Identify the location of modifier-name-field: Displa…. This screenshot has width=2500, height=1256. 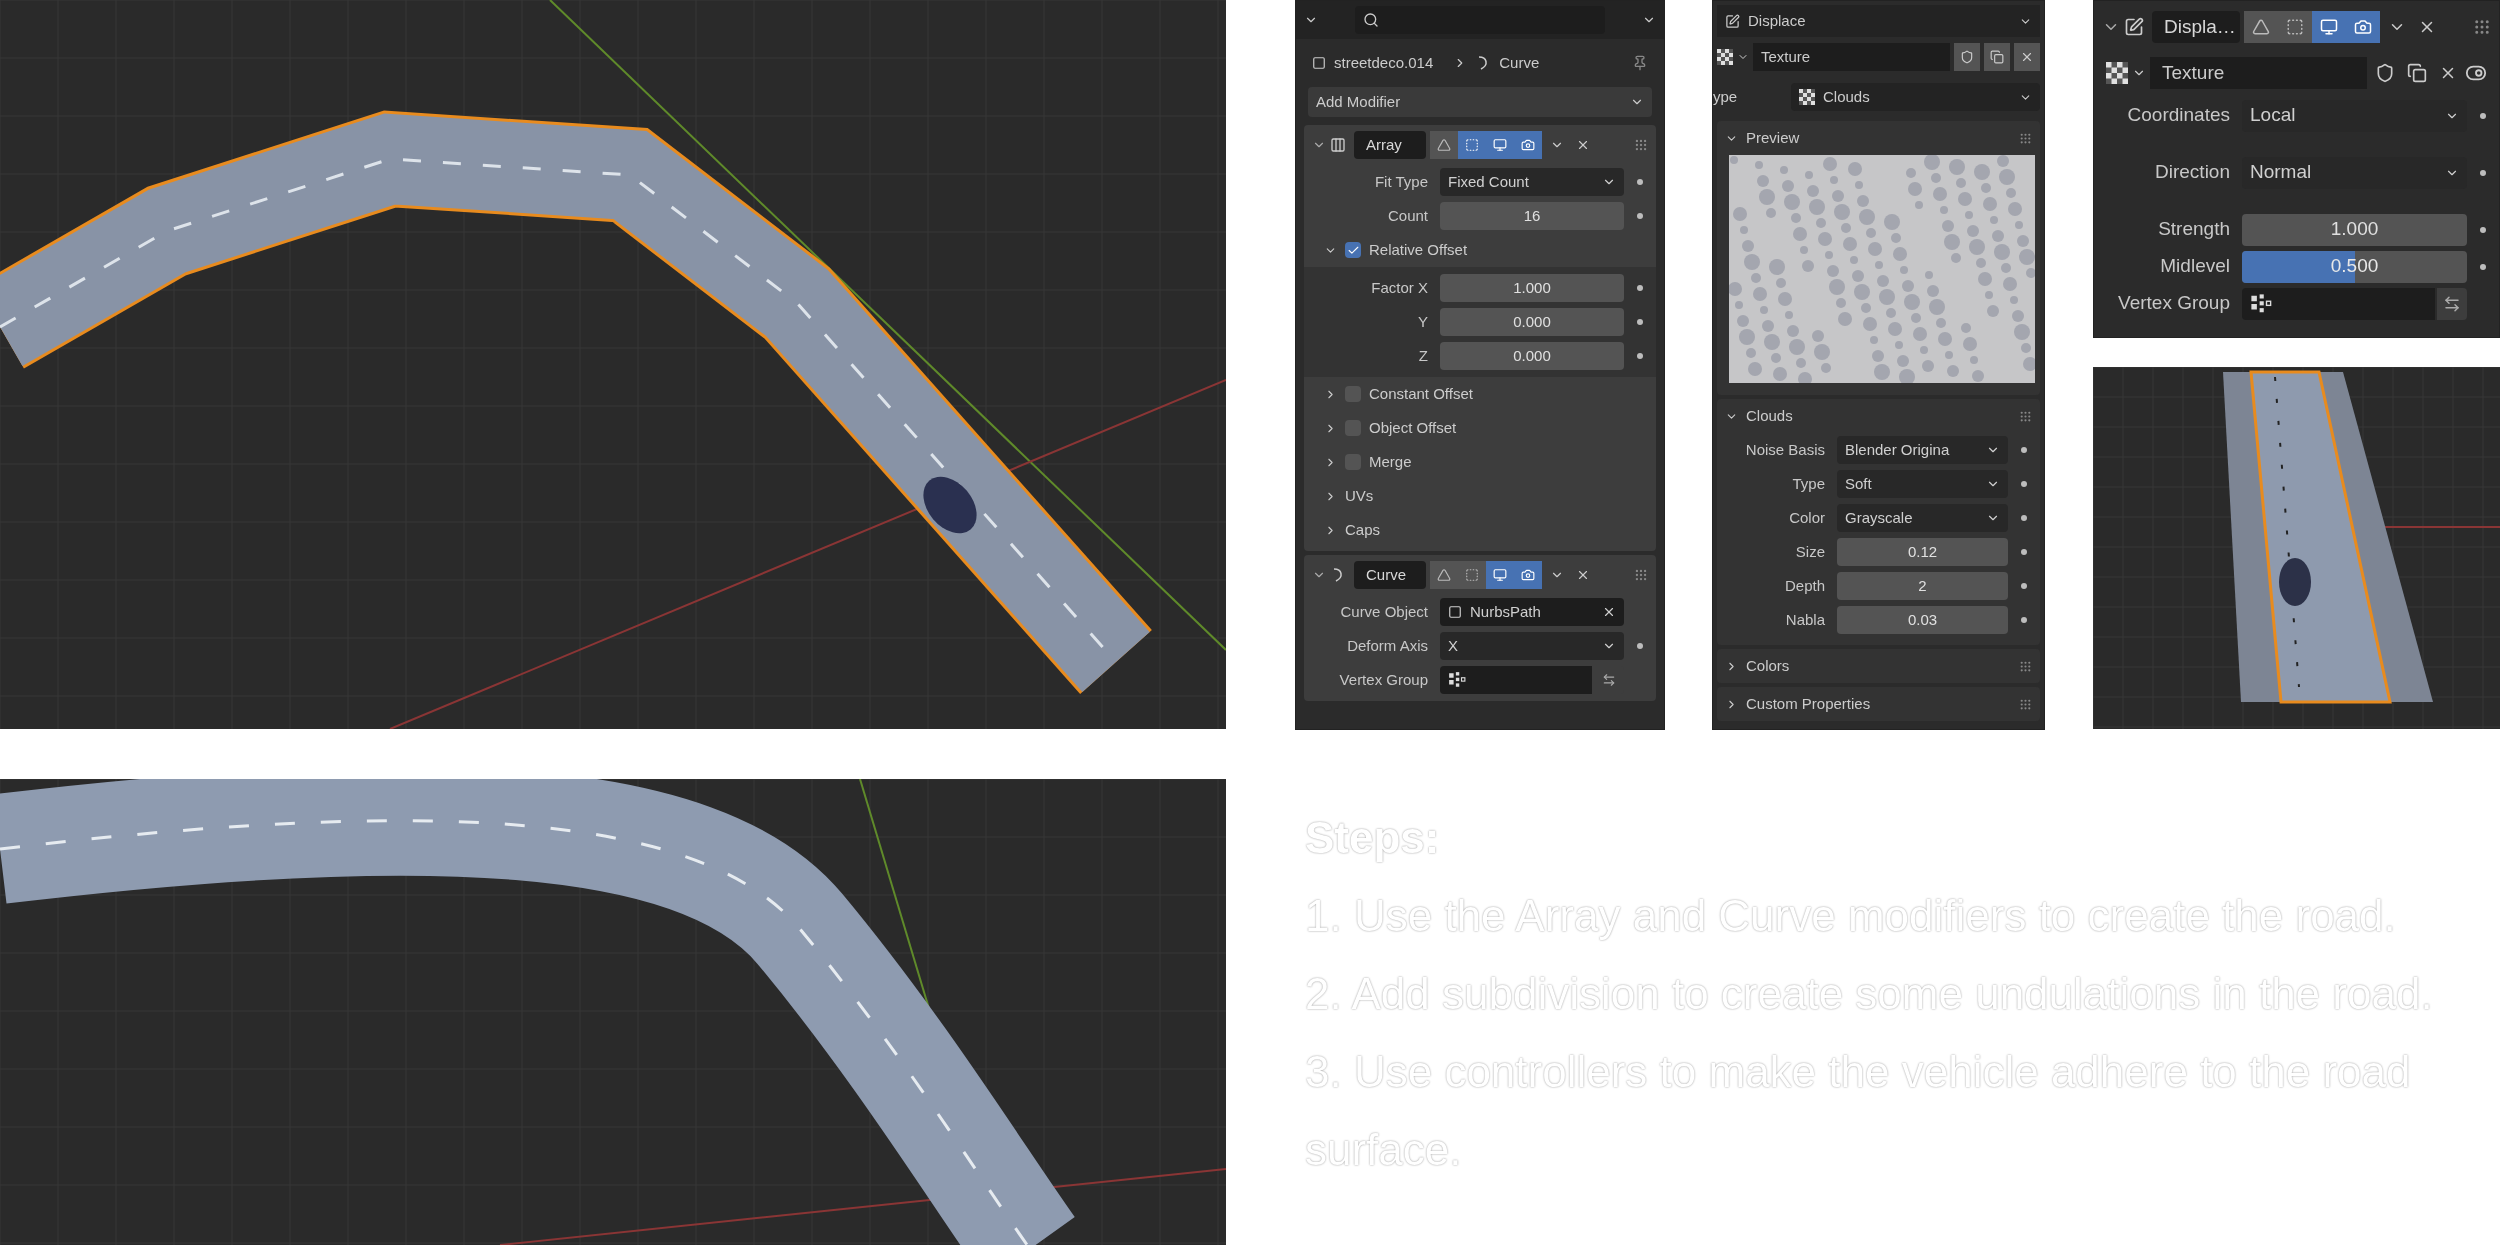
(2196, 27).